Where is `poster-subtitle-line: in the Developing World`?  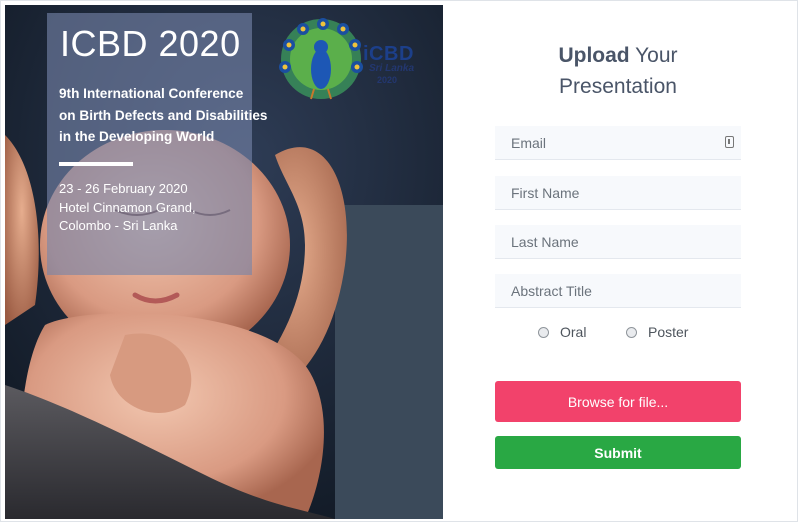 poster-subtitle-line: in the Developing World is located at coordinates (137, 136).